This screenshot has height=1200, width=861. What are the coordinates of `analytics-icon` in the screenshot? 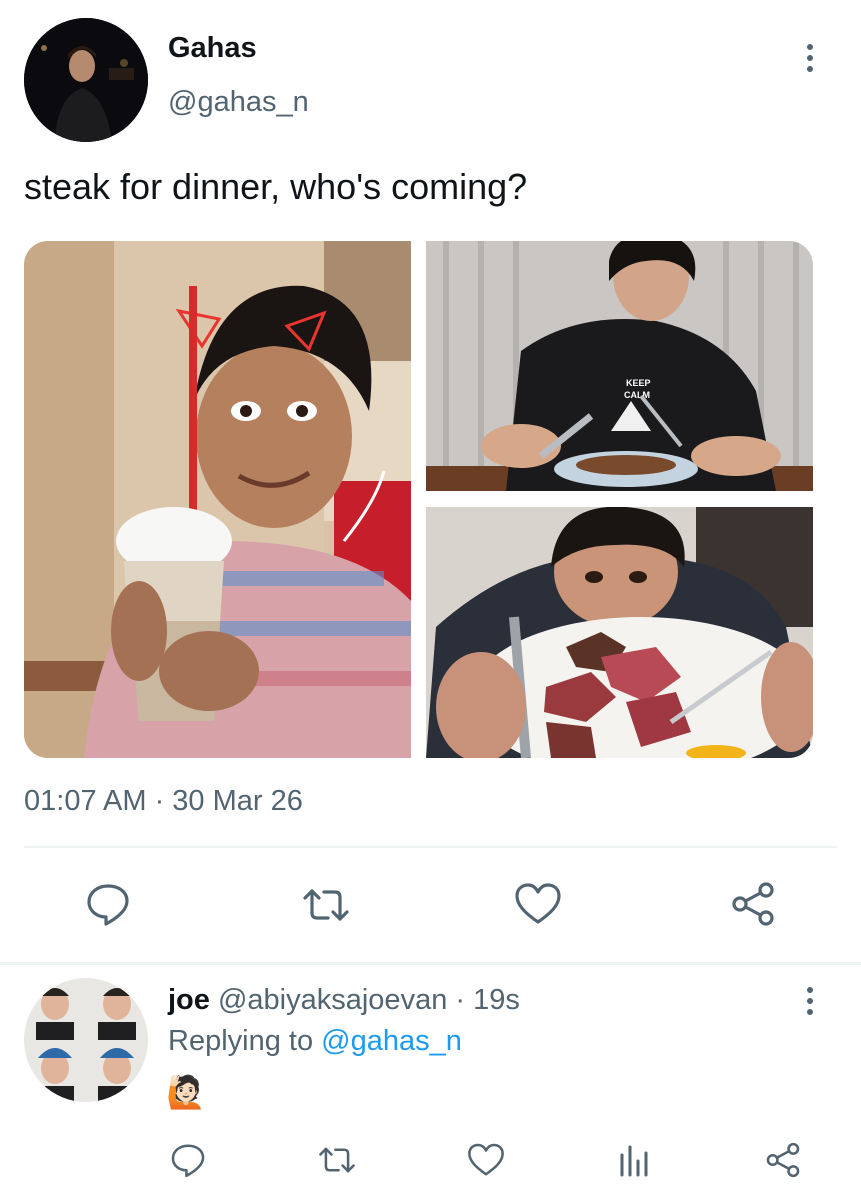 It's located at (634, 1161).